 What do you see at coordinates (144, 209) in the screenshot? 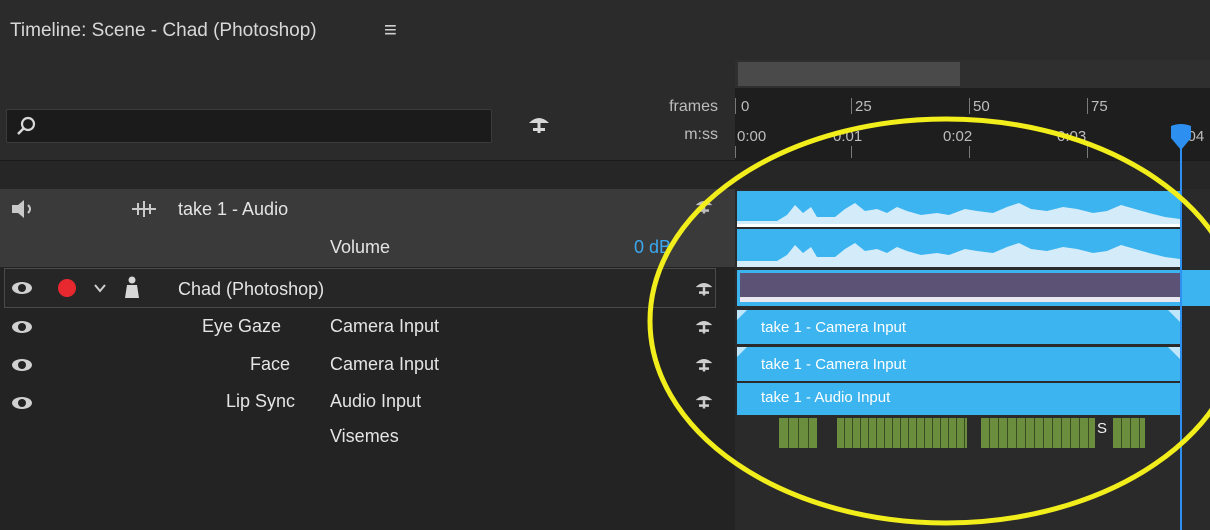
I see `audio-track-icon` at bounding box center [144, 209].